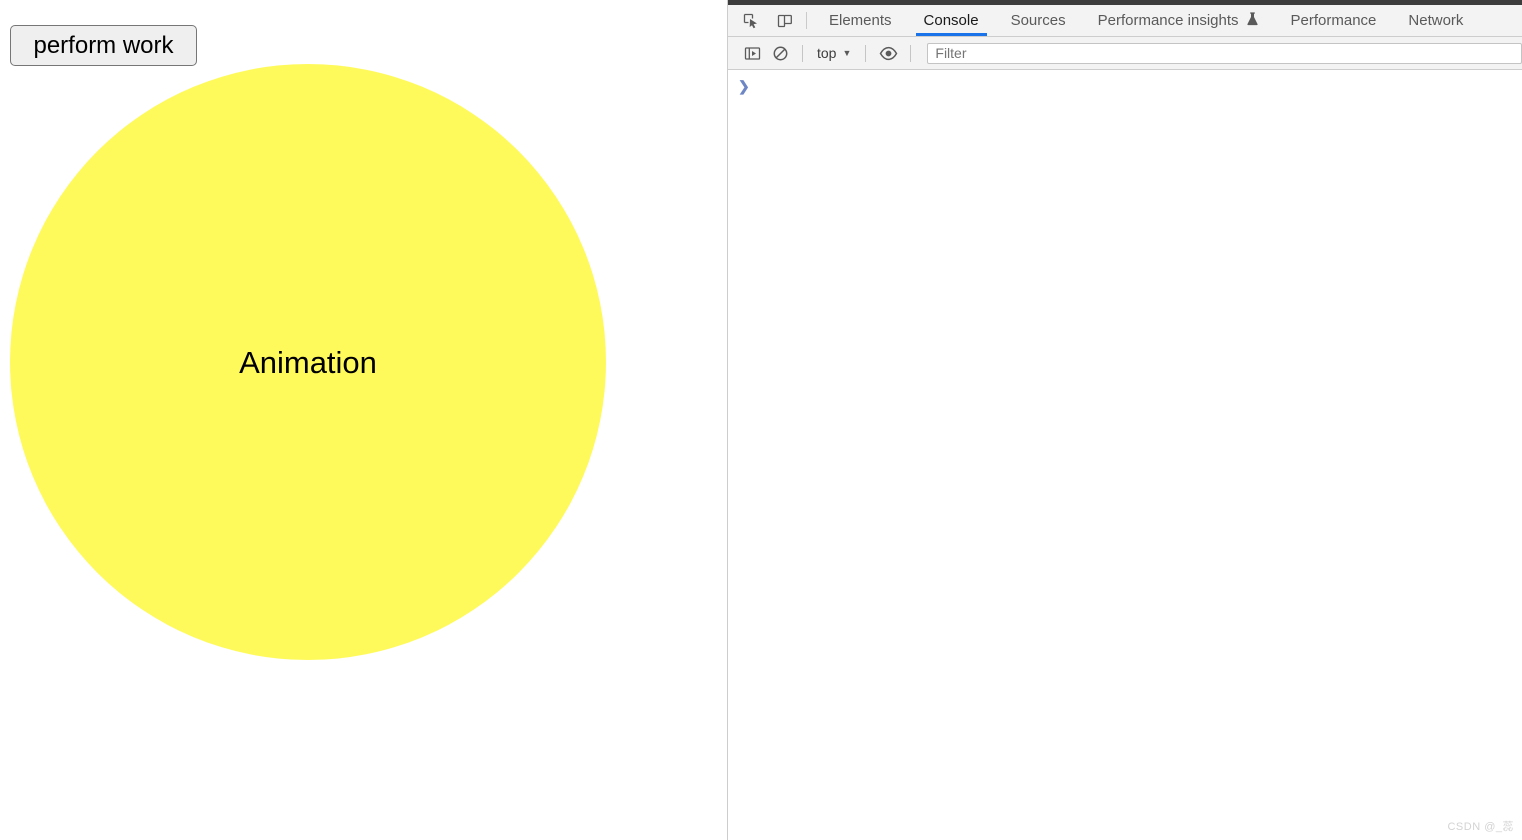  I want to click on tab-performance-label: Performance, so click(1333, 20).